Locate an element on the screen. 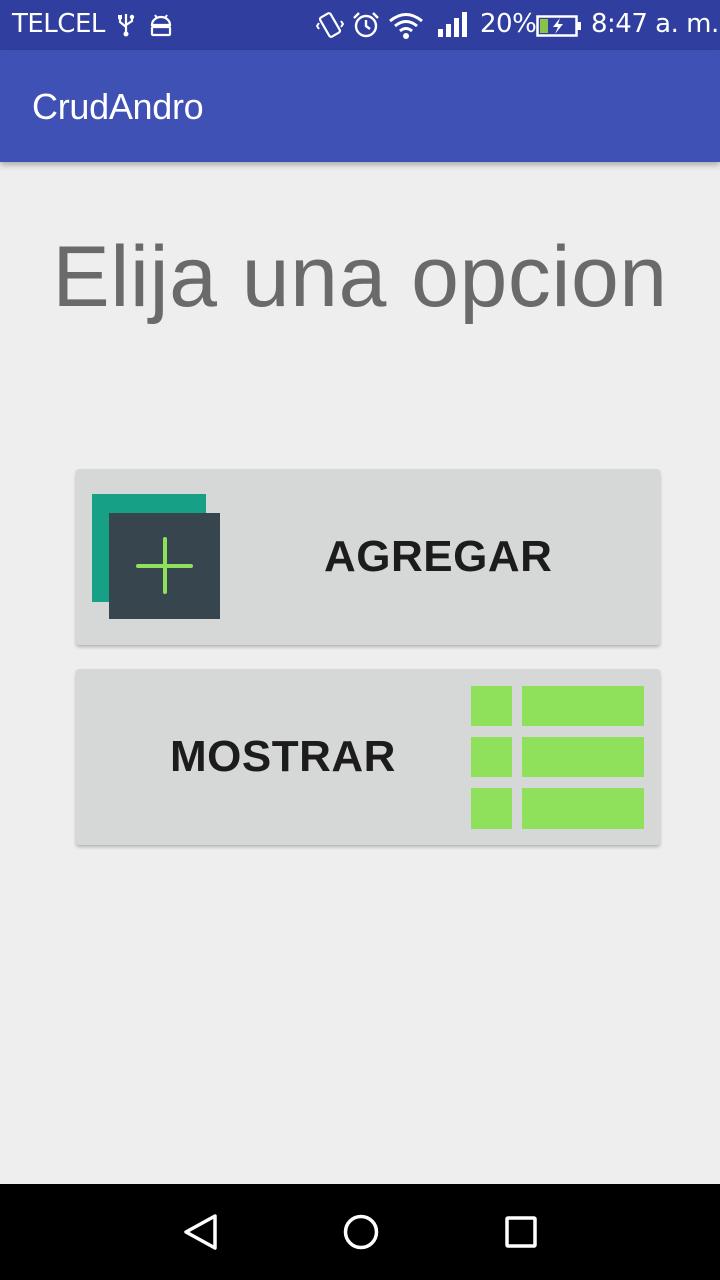 The image size is (720, 1280). home-icon is located at coordinates (361, 1232).